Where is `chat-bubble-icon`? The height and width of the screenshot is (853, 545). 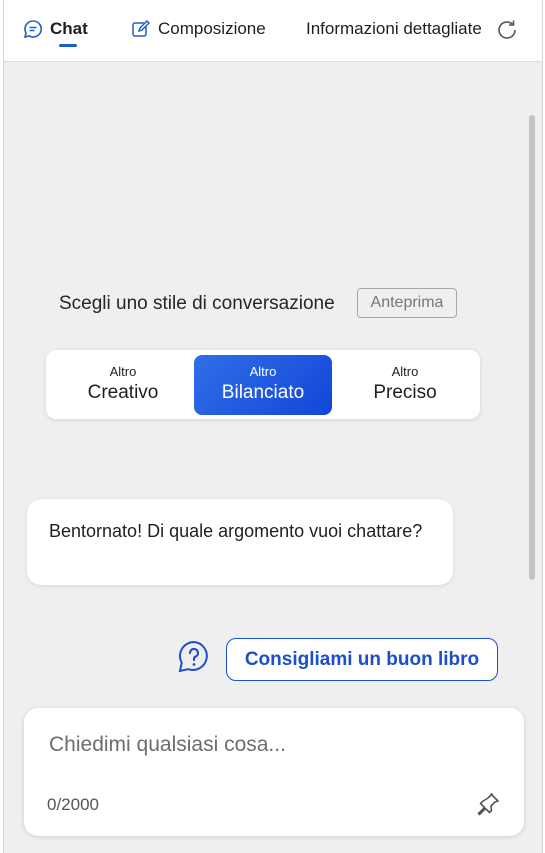
chat-bubble-icon is located at coordinates (33, 29).